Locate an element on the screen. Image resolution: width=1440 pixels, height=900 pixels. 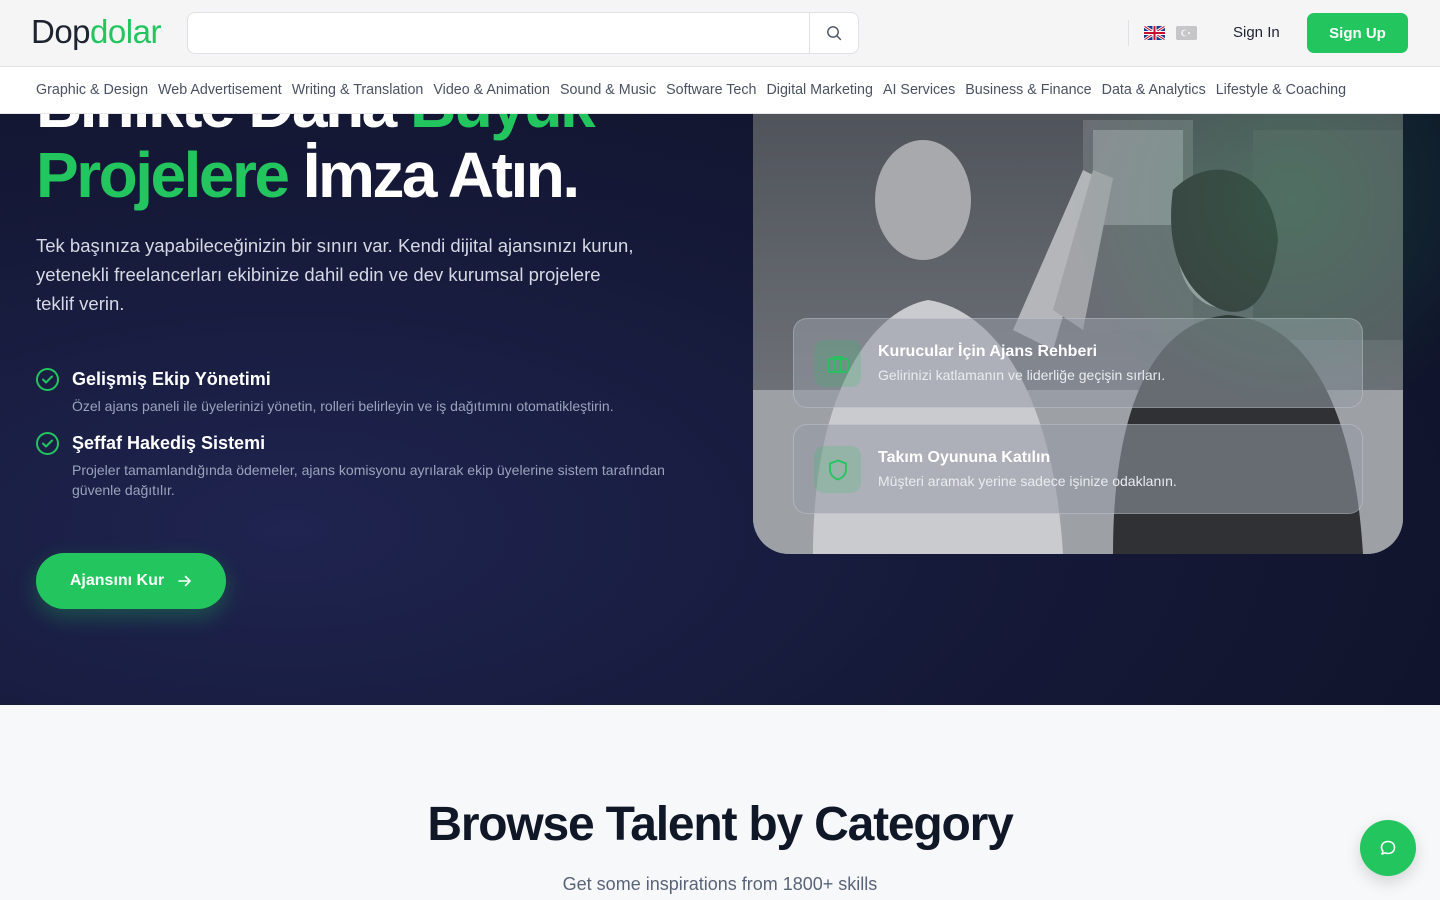
top-header: Dopdolar Sign In Sign Up is located at coordinates (720, 33).